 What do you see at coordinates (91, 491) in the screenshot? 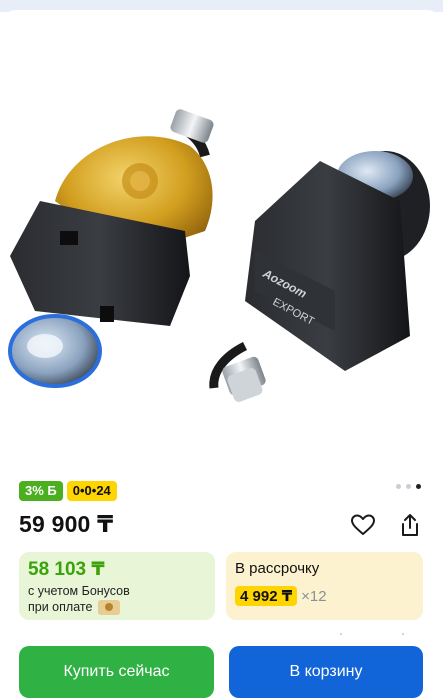
I see `installment-badge: 0•0•24` at bounding box center [91, 491].